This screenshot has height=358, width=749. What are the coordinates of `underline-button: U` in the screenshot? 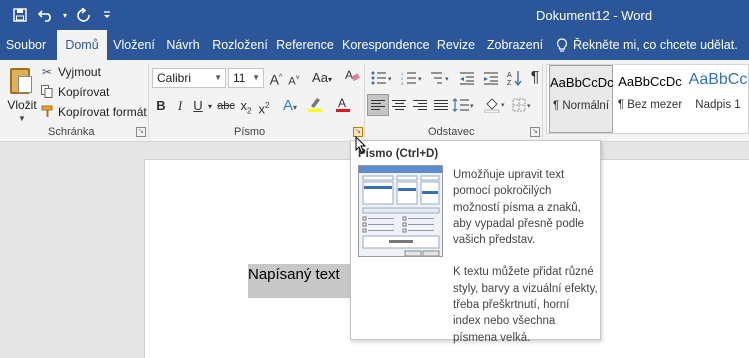 It's located at (198, 106).